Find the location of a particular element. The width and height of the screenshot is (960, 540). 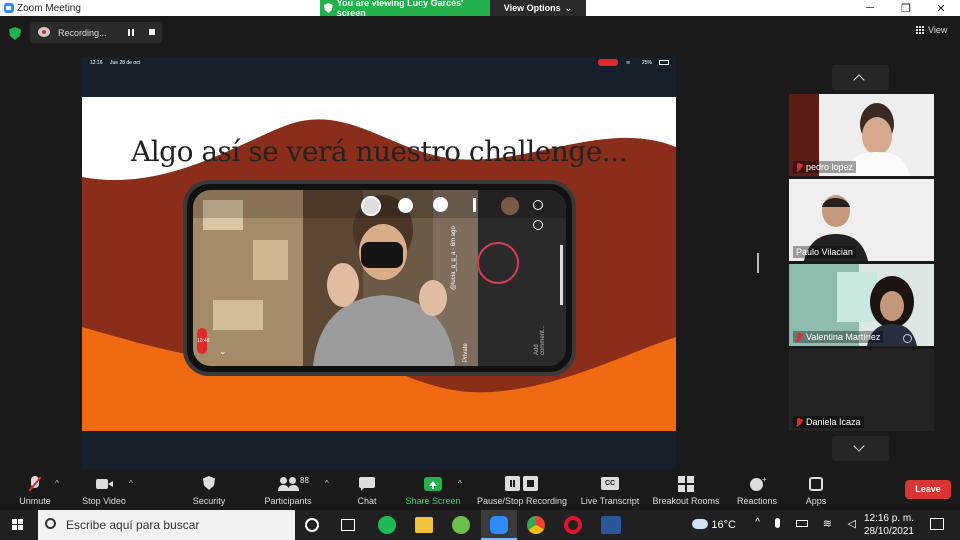

taskbar-search-box: Escribe aquí para buscar is located at coordinates (166, 525).